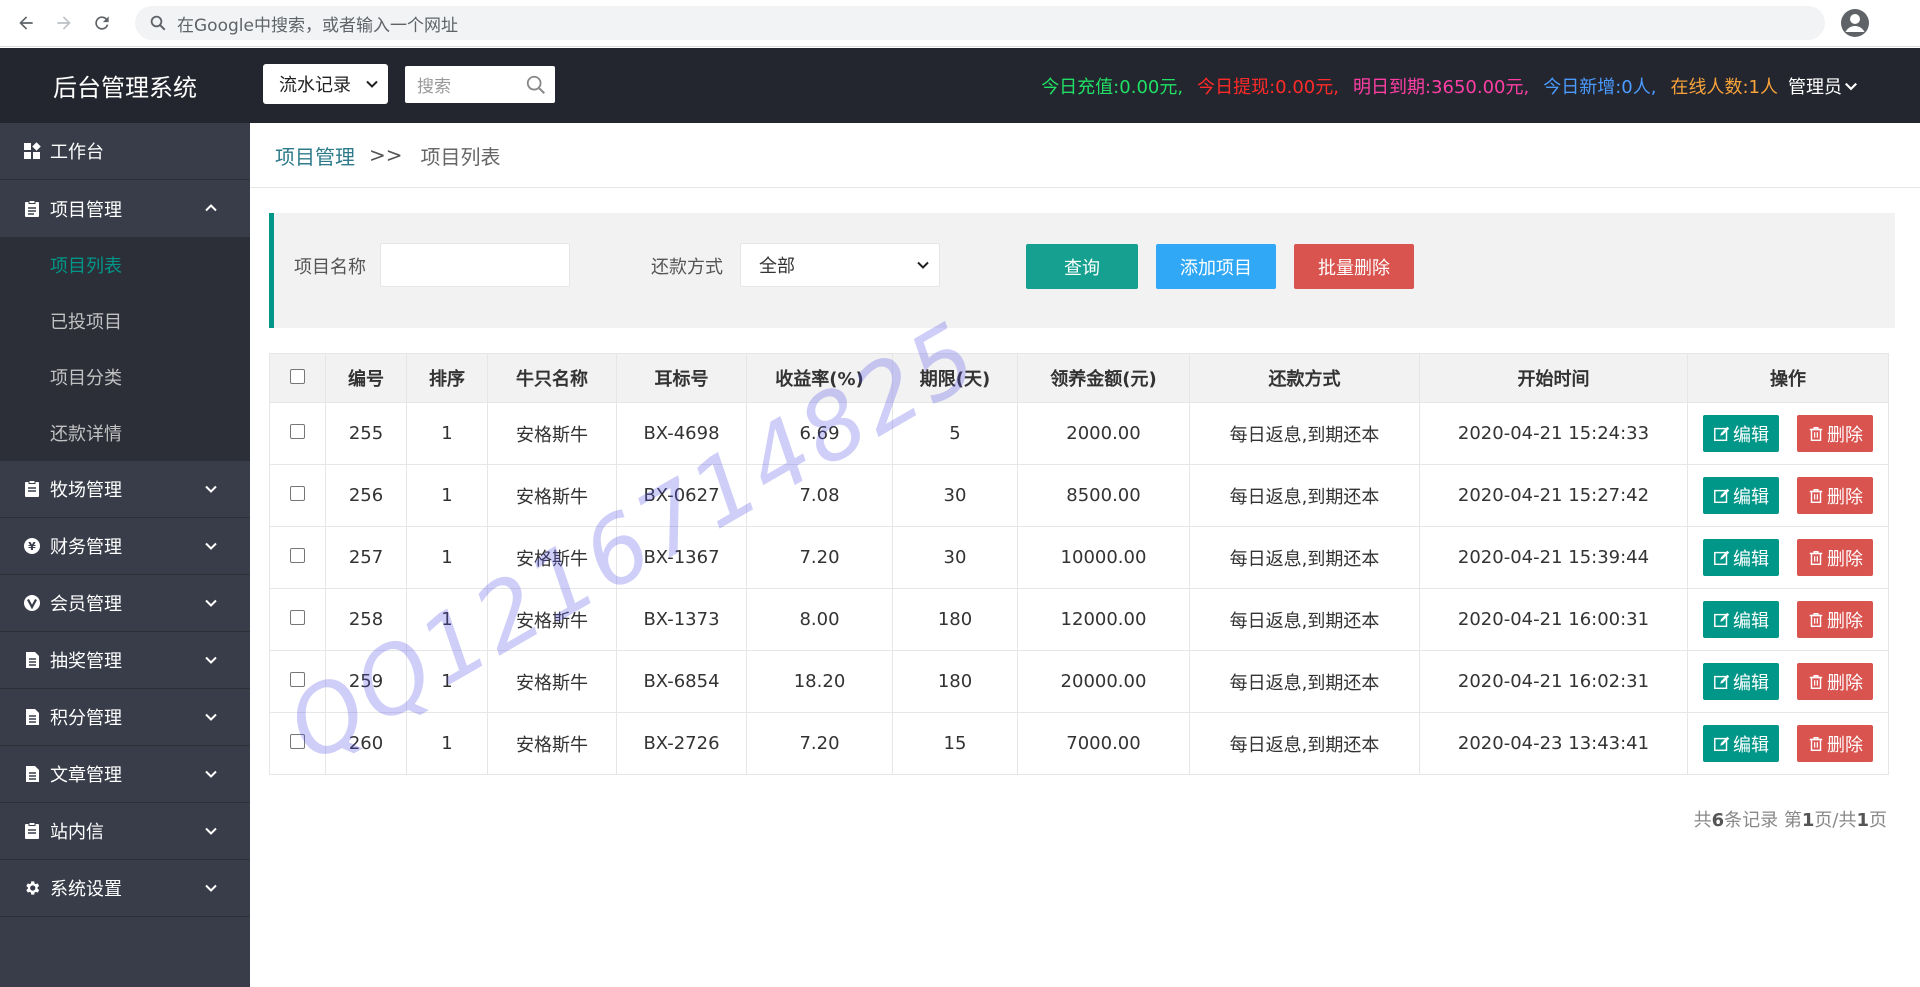 This screenshot has width=1920, height=987. Describe the element at coordinates (125, 888) in the screenshot. I see `sidebar-item-settings: 系统设置` at that location.